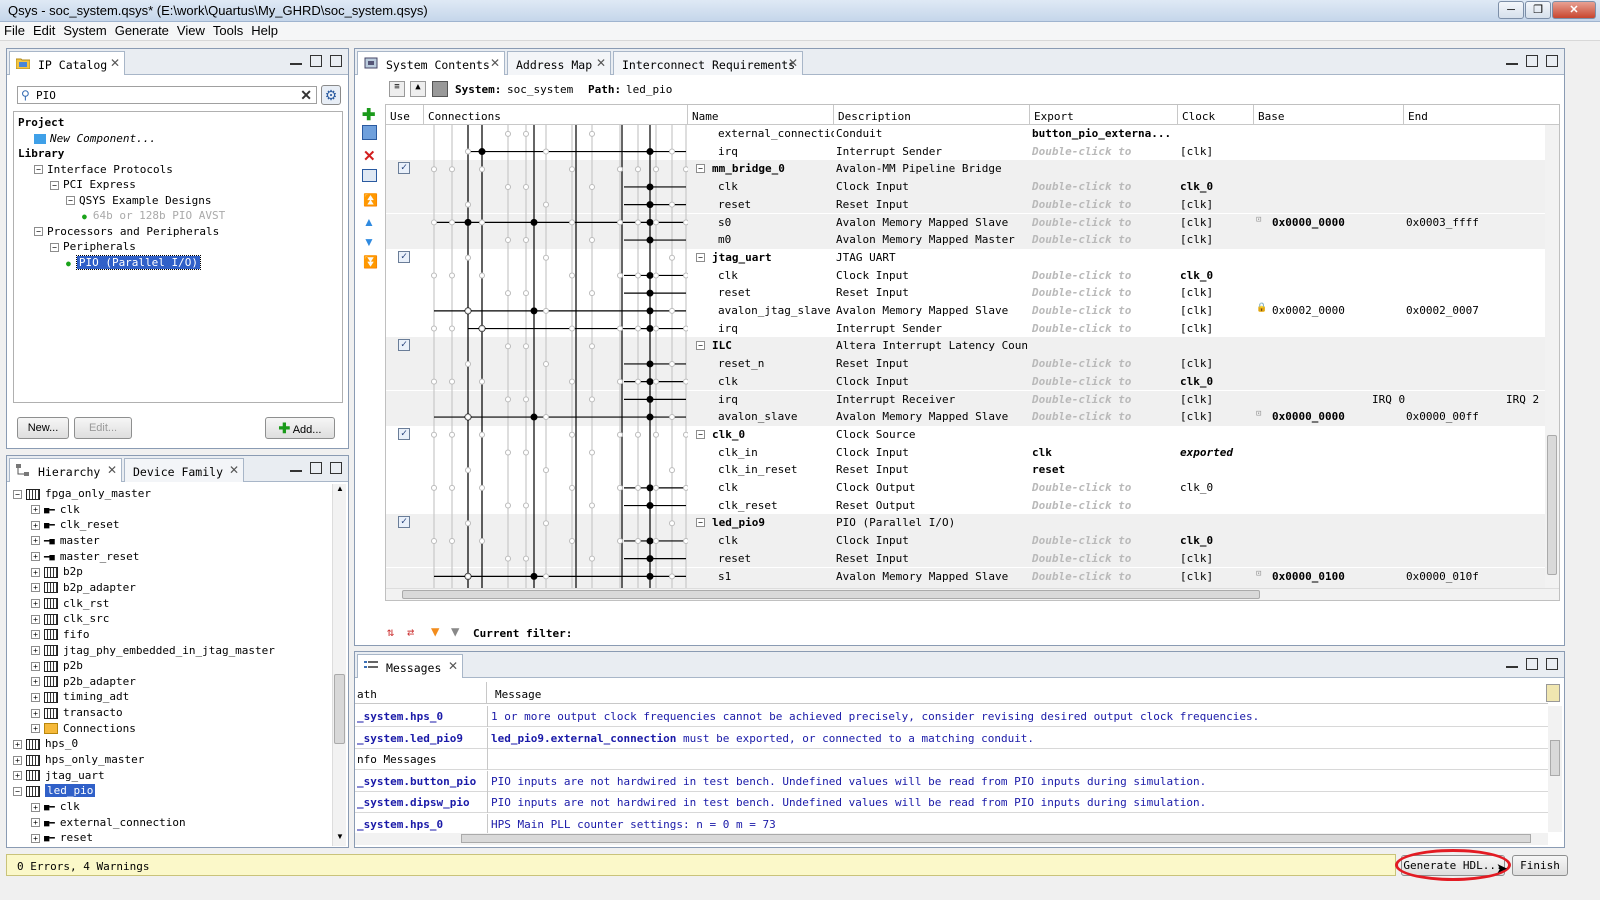 This screenshot has height=900, width=1600. I want to click on filter-icon: ▼, so click(435, 632).